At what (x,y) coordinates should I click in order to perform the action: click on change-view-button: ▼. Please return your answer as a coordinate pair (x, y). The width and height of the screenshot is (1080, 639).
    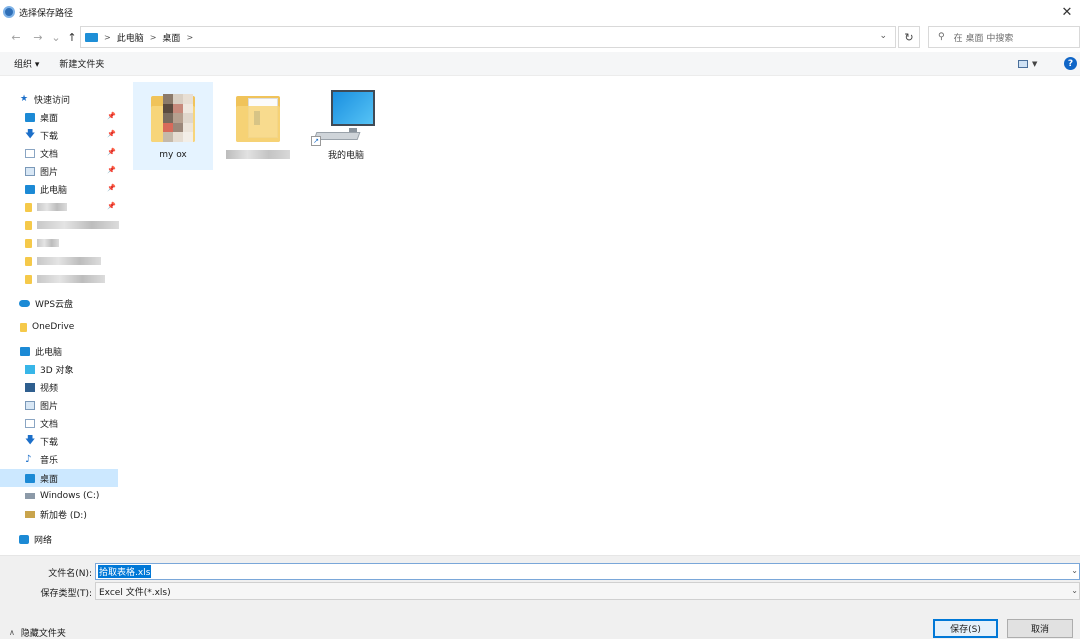
    Looking at the image, I should click on (1030, 64).